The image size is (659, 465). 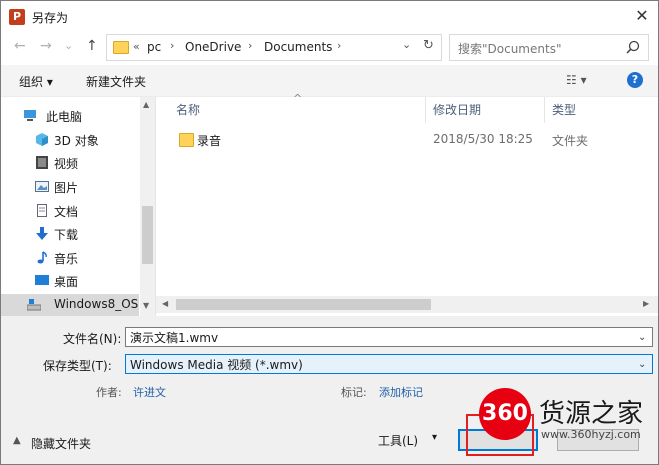 What do you see at coordinates (576, 80) in the screenshot?
I see `view-options-button: ☷ ▾` at bounding box center [576, 80].